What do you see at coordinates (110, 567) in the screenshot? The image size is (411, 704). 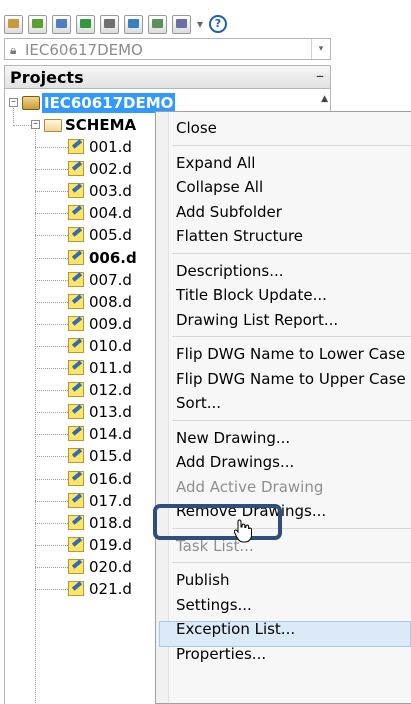 I see `drawing-name: 020.d` at bounding box center [110, 567].